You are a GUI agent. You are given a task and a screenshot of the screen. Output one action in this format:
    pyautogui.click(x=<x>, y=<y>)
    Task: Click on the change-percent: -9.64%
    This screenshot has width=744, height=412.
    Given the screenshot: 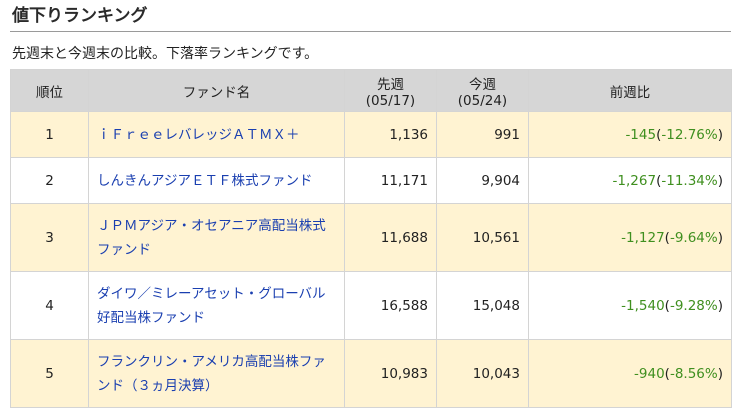 What is the action you would take?
    pyautogui.click(x=693, y=237)
    